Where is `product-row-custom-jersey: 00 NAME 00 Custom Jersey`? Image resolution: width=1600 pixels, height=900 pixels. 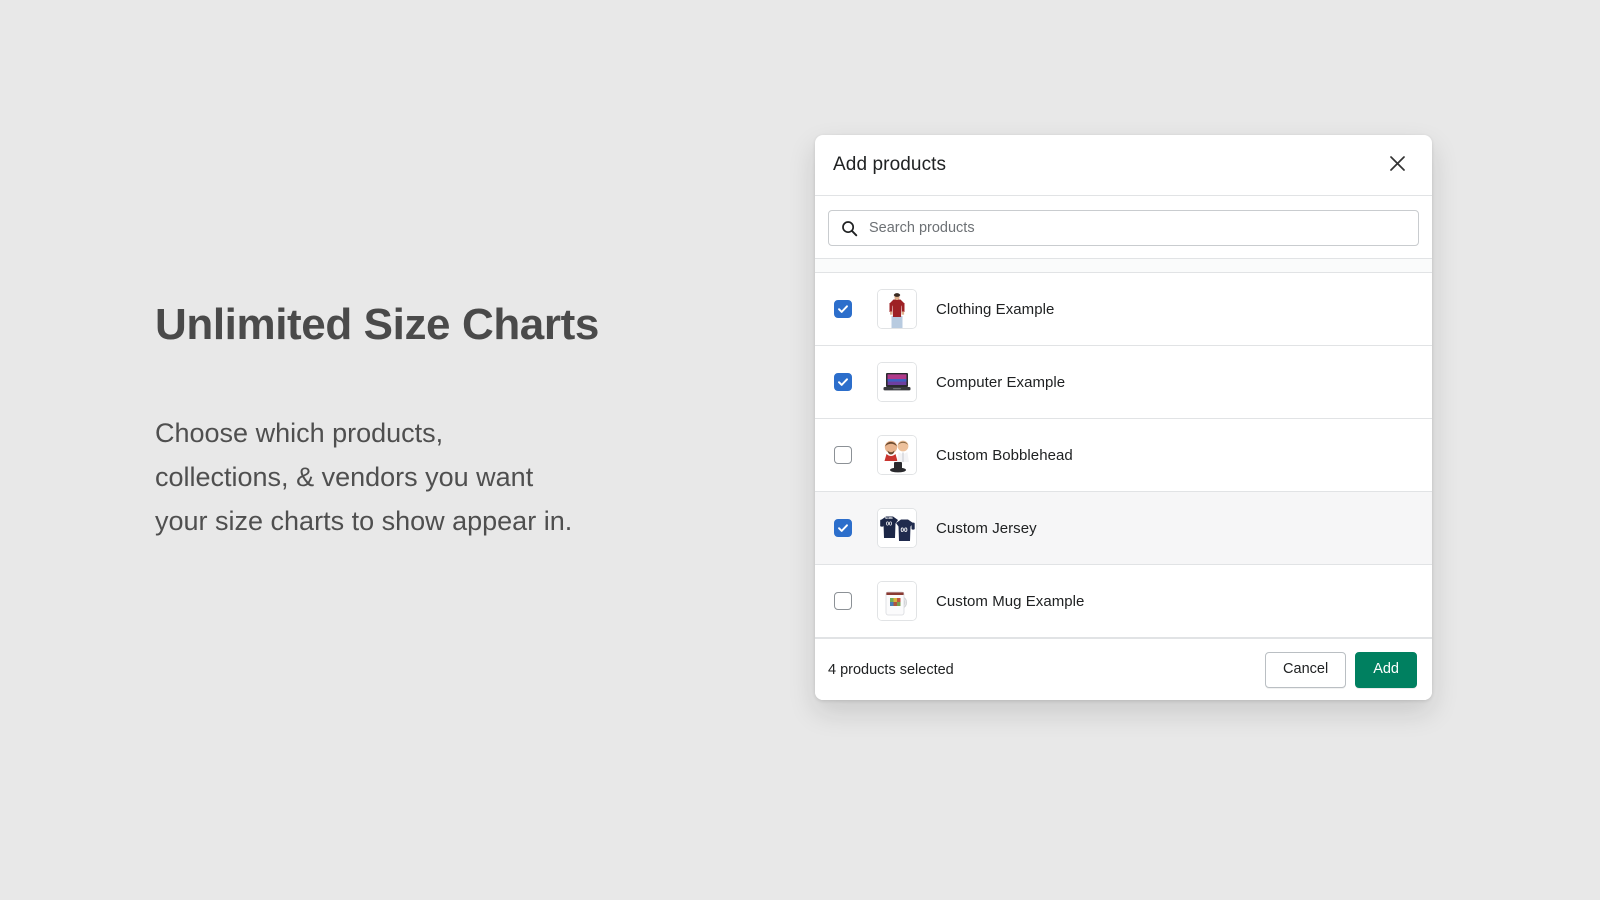 product-row-custom-jersey: 00 NAME 00 Custom Jersey is located at coordinates (1123, 528).